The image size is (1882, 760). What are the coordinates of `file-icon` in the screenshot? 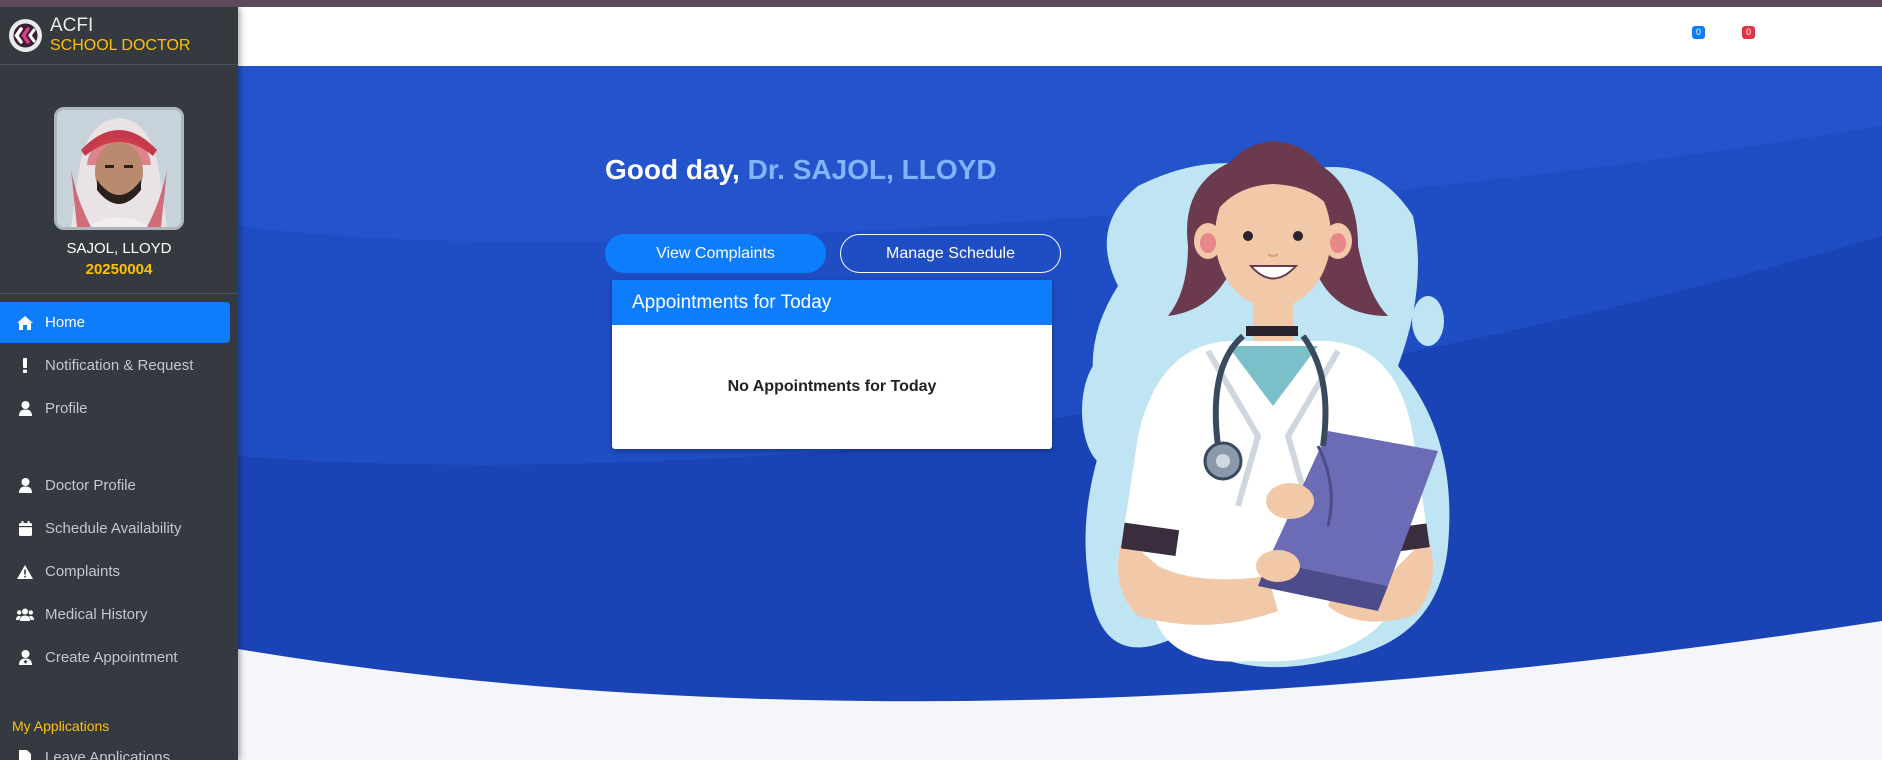 It's located at (25, 754).